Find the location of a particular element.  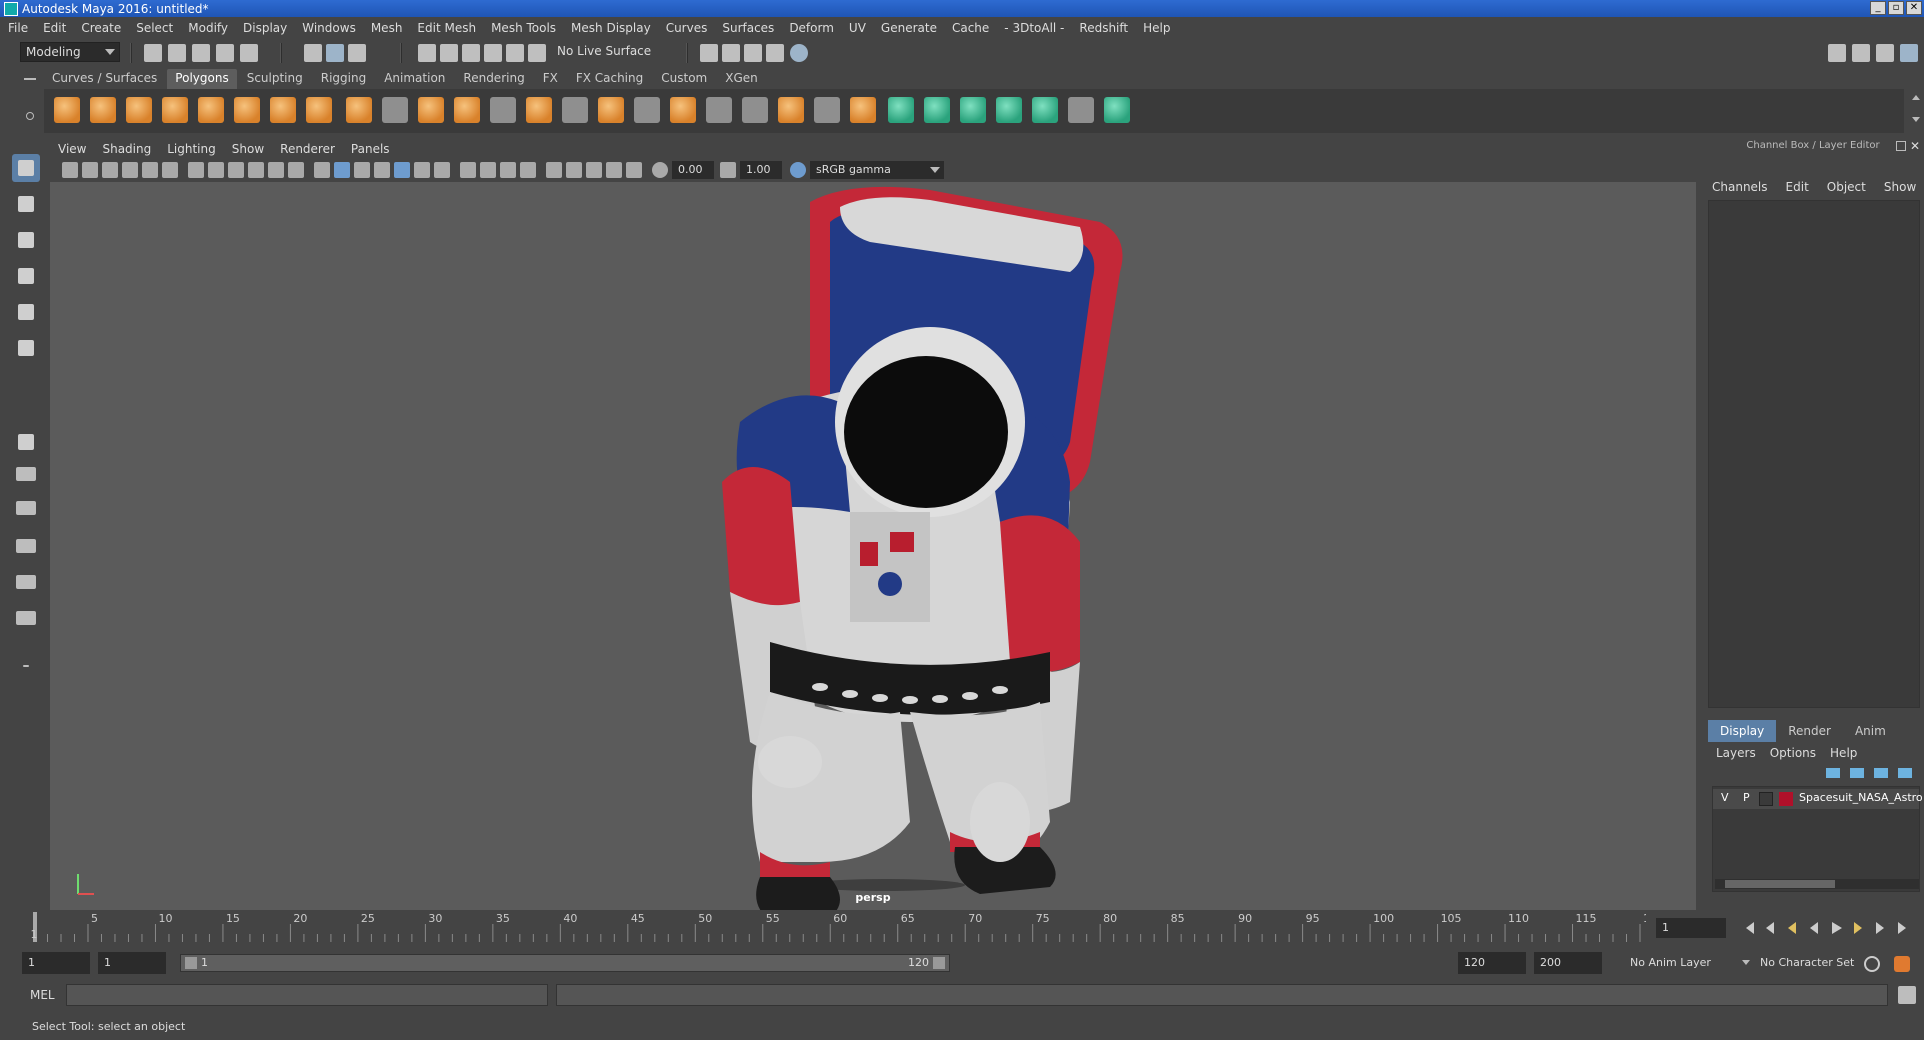

scale-tool-button is located at coordinates (26, 348).